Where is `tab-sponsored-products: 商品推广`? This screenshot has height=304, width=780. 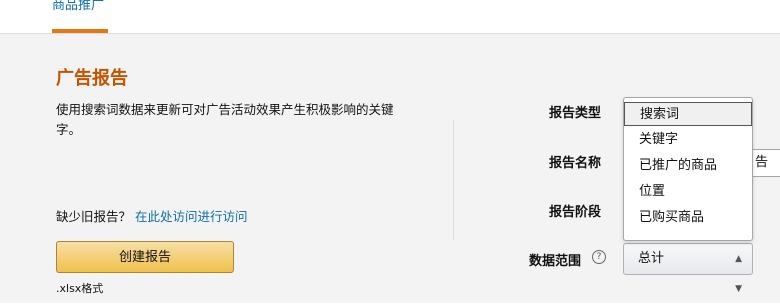
tab-sponsored-products: 商品推广 is located at coordinates (78, 6).